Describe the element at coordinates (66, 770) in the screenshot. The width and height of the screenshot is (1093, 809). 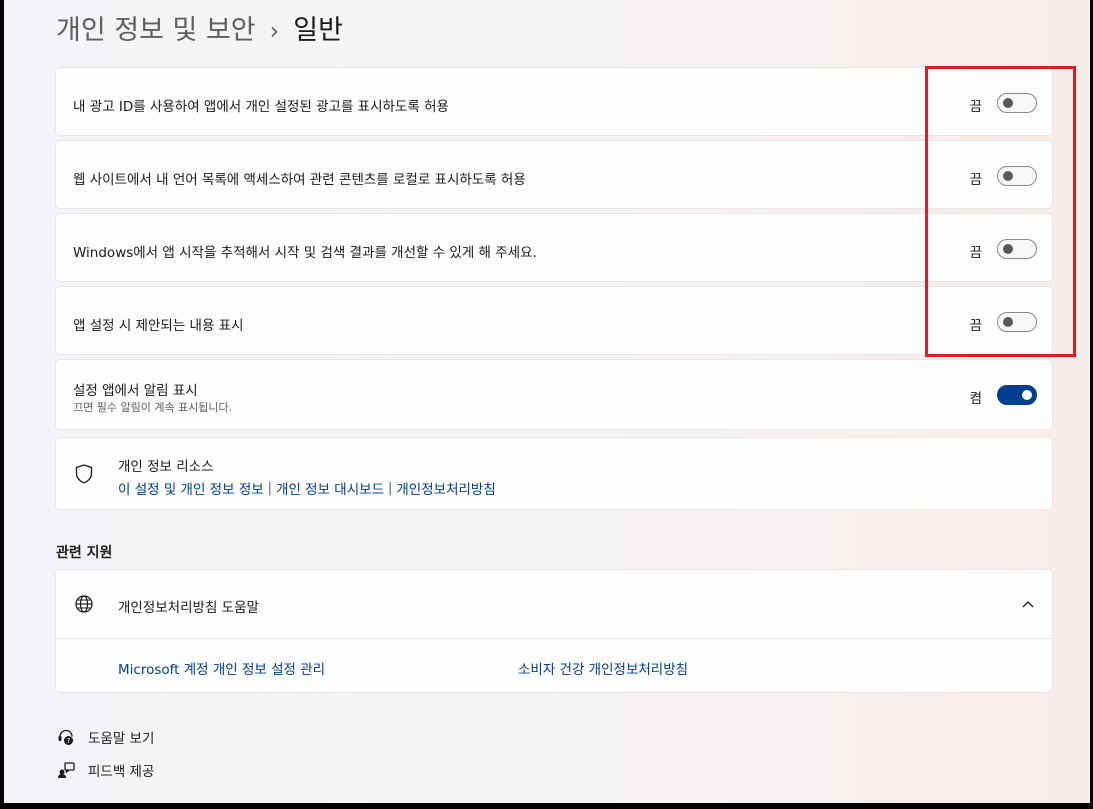
I see `feedback-icon` at that location.